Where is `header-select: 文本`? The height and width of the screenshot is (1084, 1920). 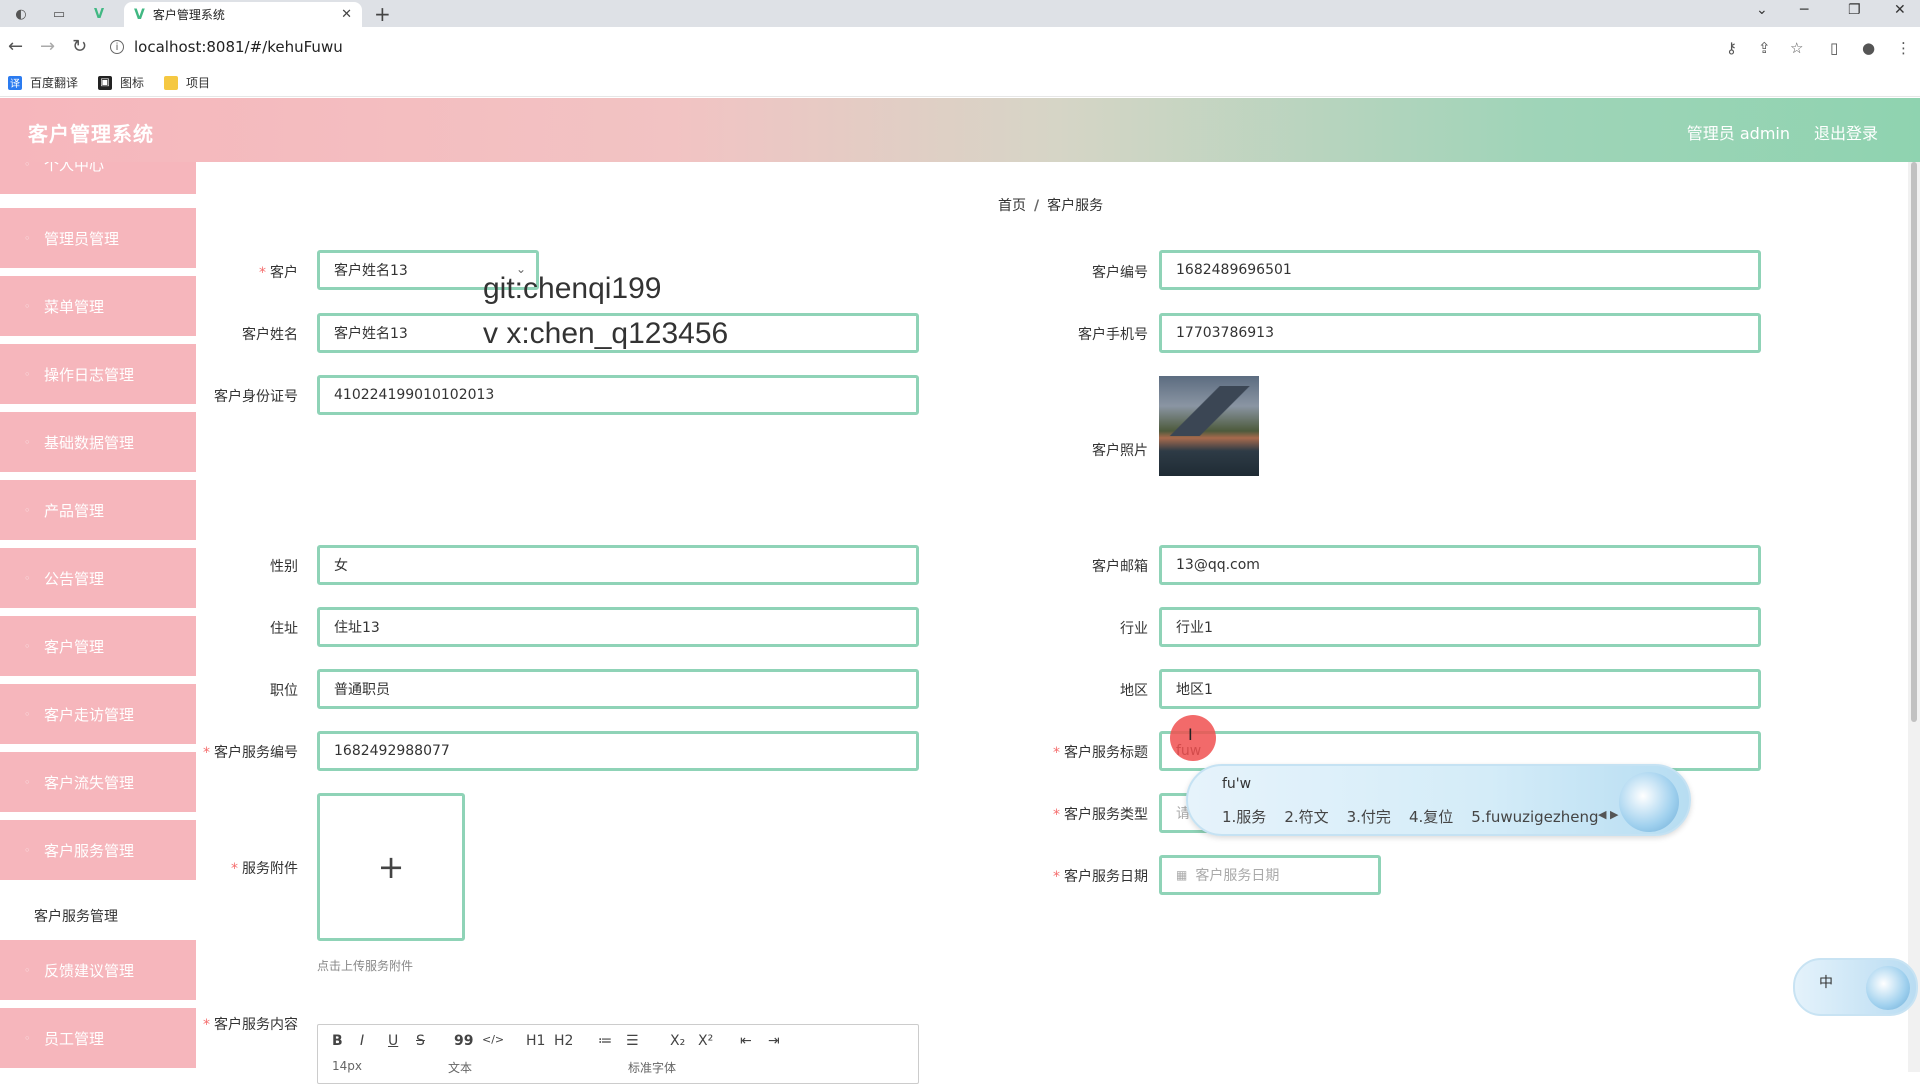 header-select: 文本 is located at coordinates (460, 1067).